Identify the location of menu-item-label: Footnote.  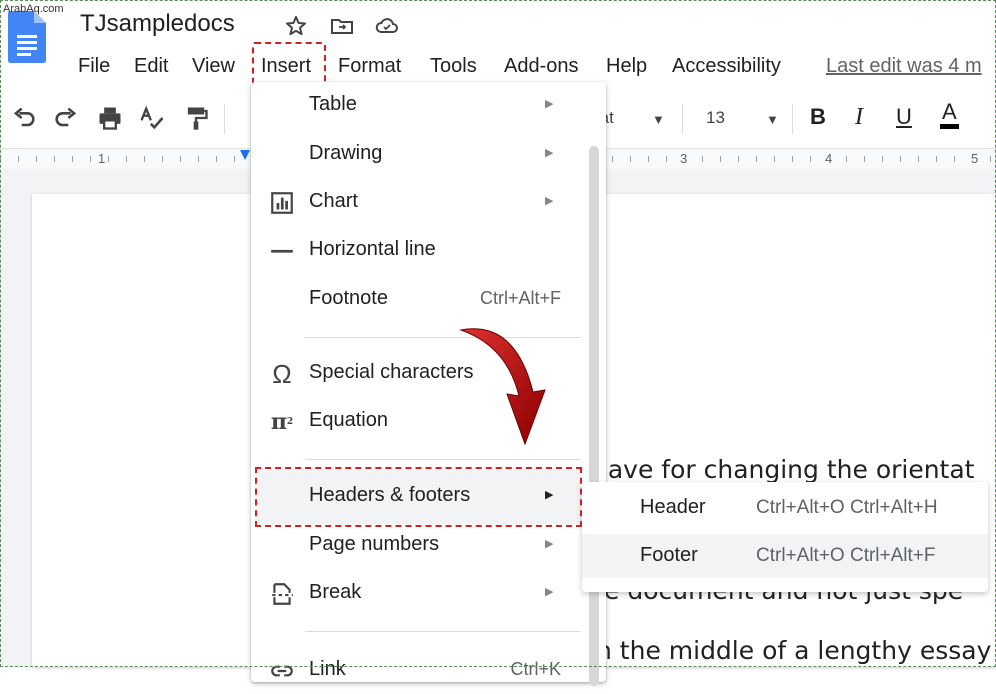
(348, 298).